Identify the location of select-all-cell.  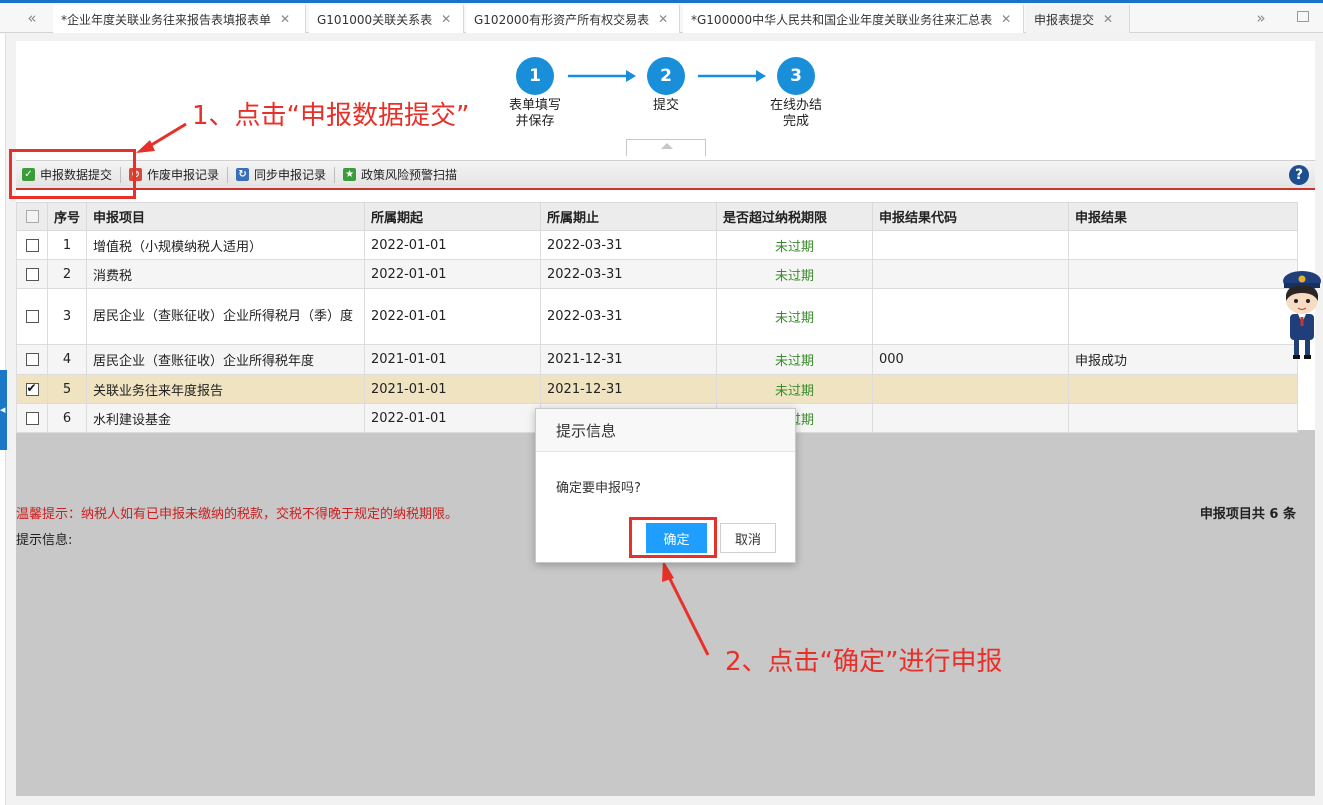
(32, 216).